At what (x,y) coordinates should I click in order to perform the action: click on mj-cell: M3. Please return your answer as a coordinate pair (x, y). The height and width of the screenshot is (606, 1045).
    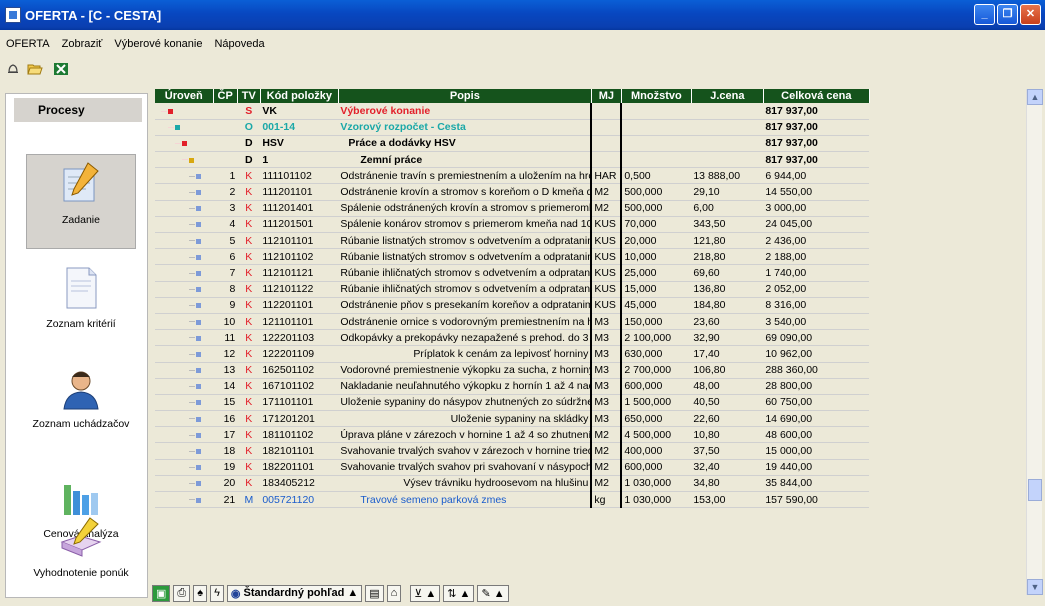
    Looking at the image, I should click on (607, 419).